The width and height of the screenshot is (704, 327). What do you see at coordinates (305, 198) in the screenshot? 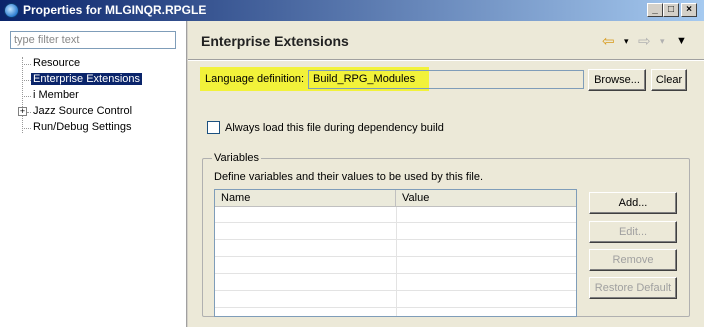
I see `column-header-name: Name` at bounding box center [305, 198].